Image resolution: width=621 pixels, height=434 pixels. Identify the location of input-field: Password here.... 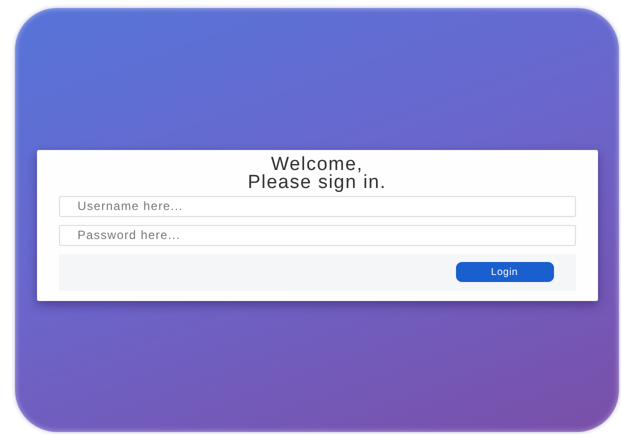
(317, 235).